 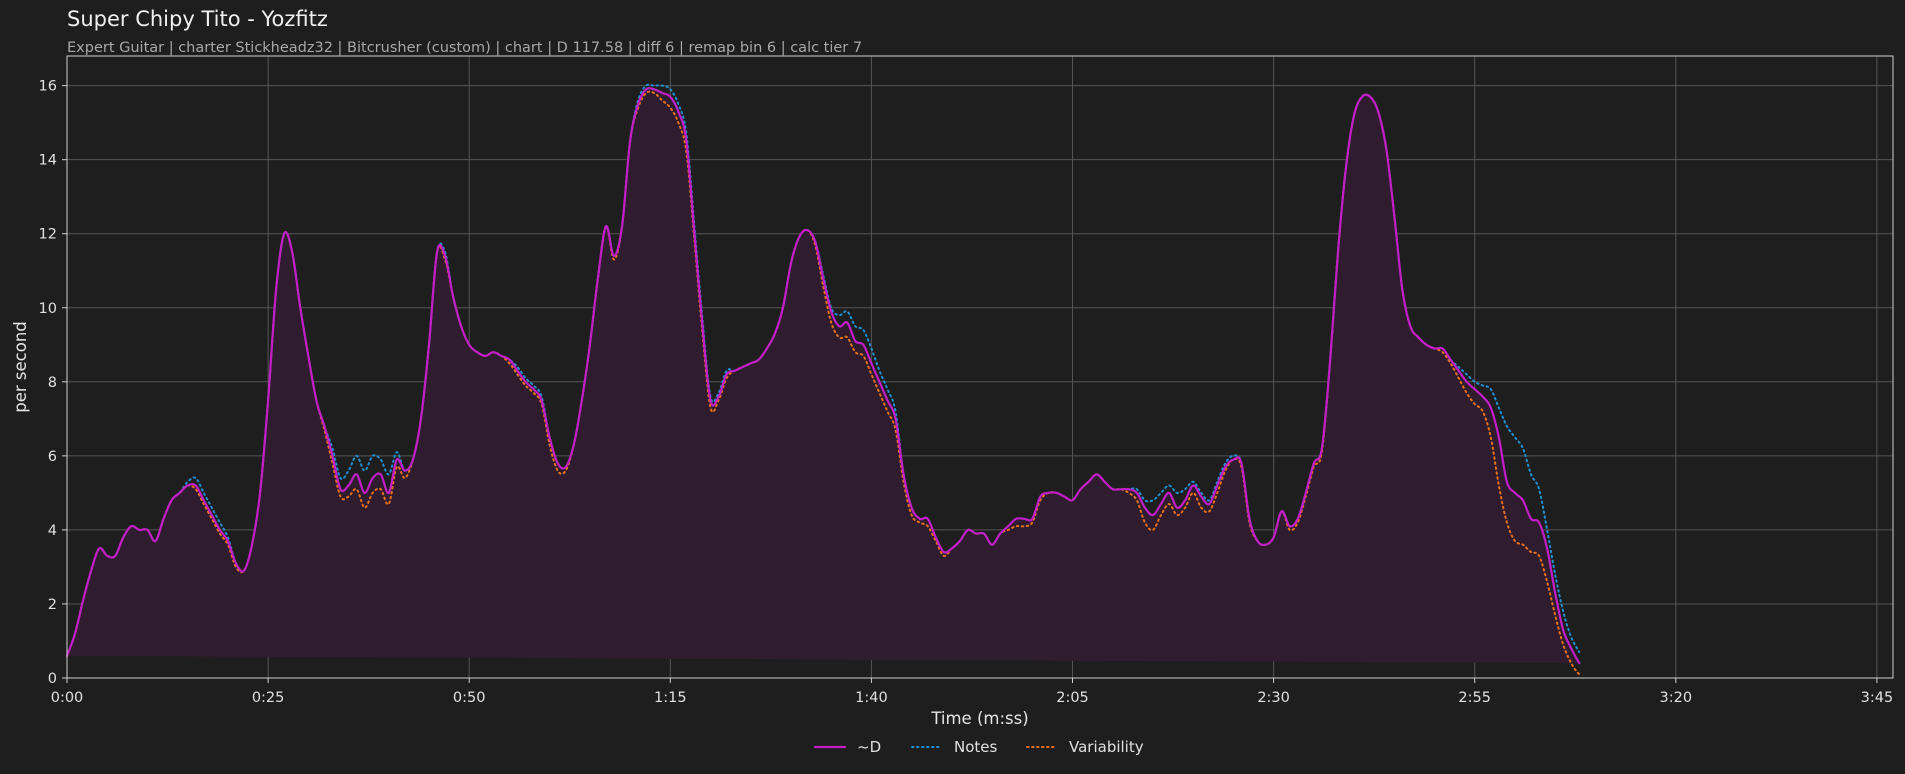 What do you see at coordinates (48, 235) in the screenshot?
I see `y-tick-label: 12` at bounding box center [48, 235].